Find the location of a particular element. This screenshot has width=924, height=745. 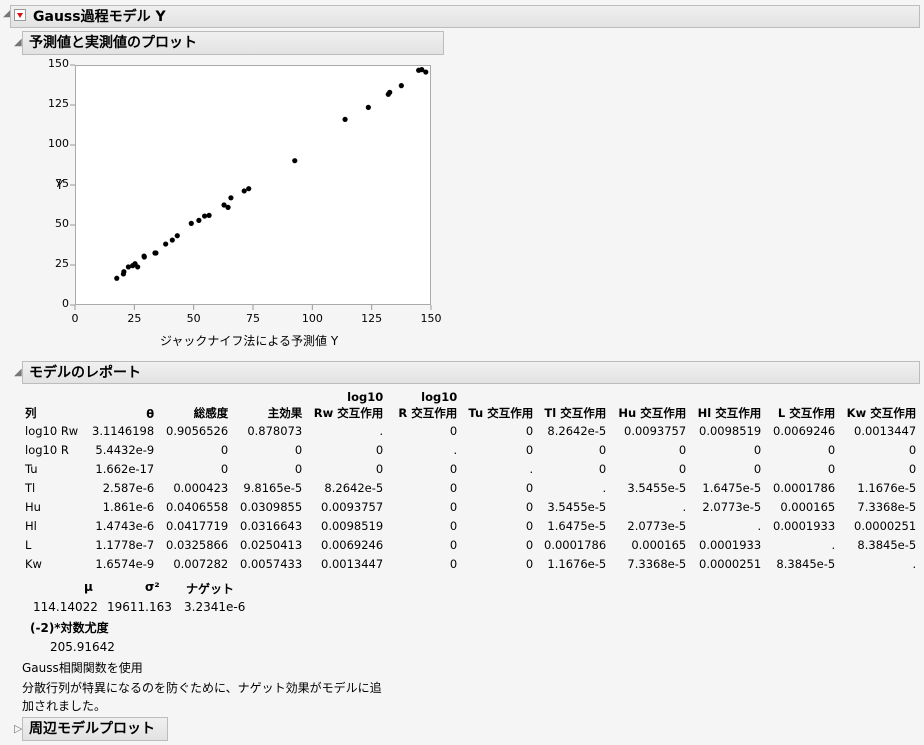

table-cell: 2.587e-6 is located at coordinates (128, 487).